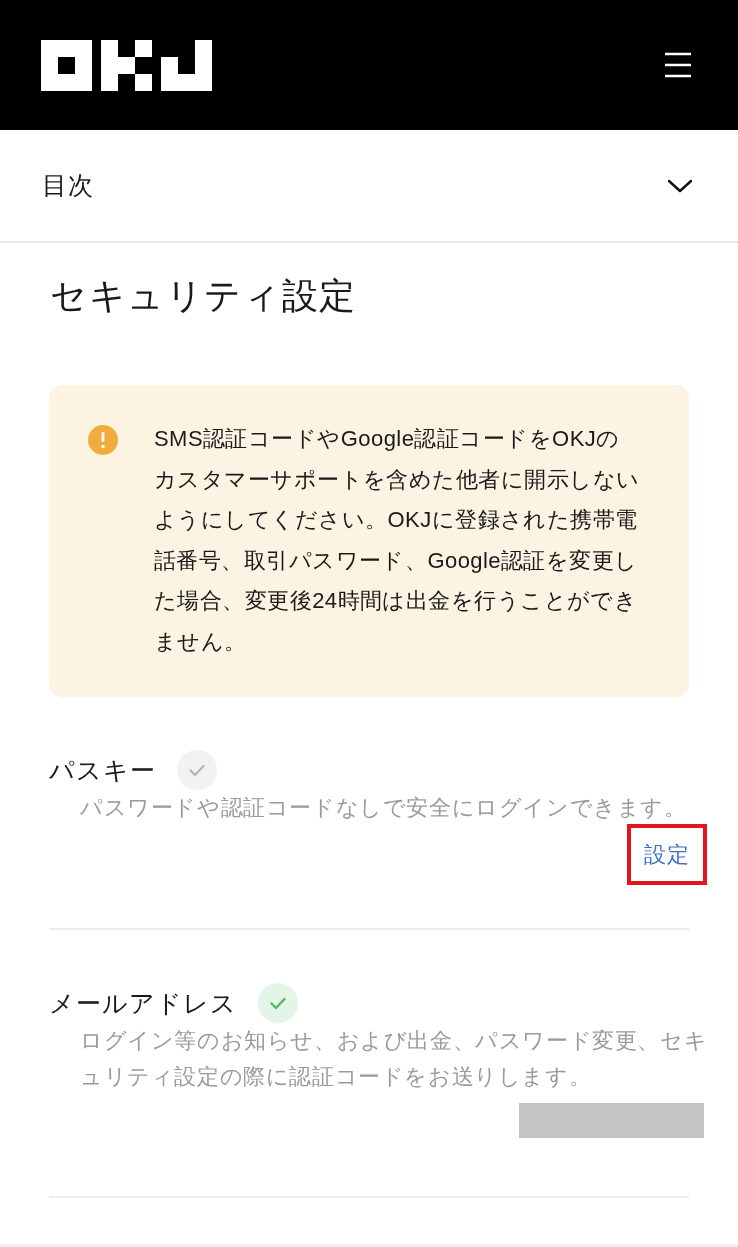 This screenshot has width=738, height=1247. Describe the element at coordinates (667, 854) in the screenshot. I see `setup-link: 設定` at that location.